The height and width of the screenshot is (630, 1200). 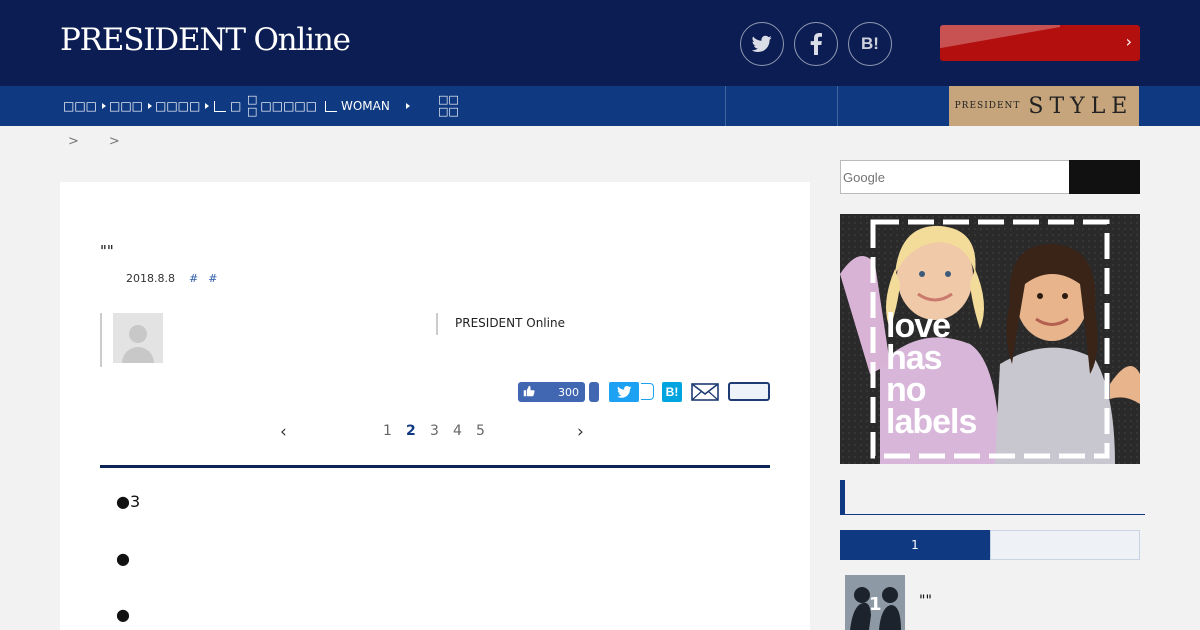 I want to click on nav-item-label: □□□□□, so click(x=289, y=106).